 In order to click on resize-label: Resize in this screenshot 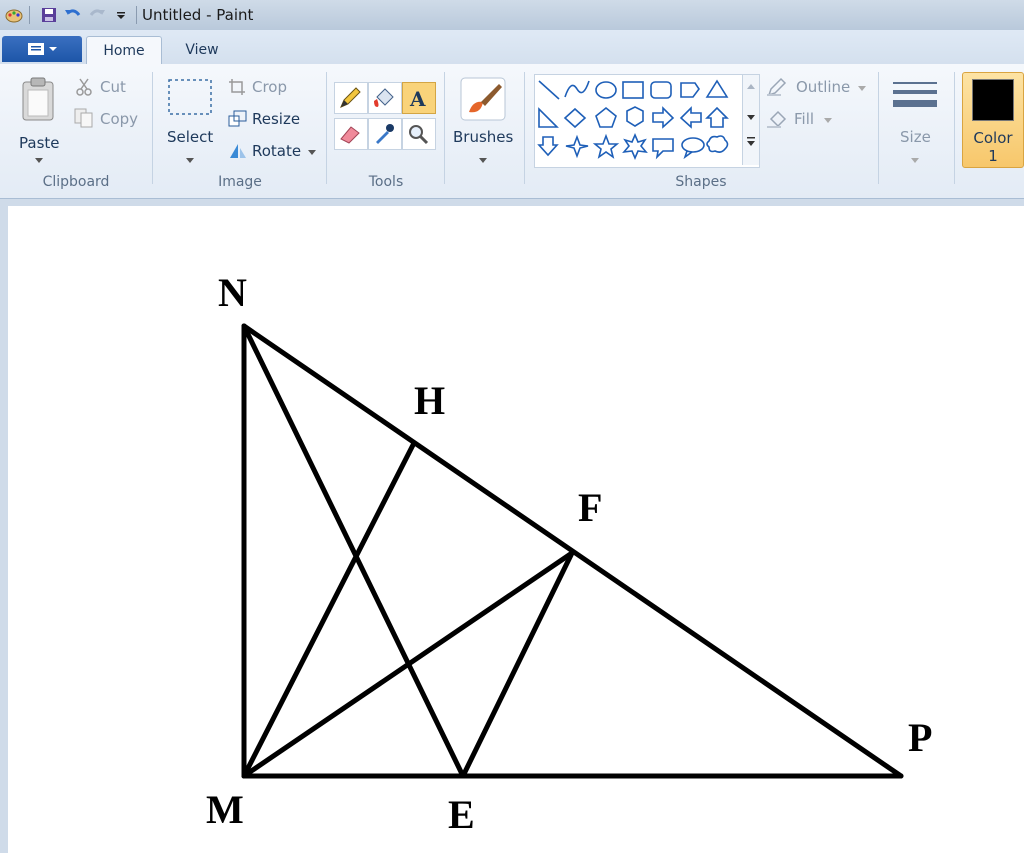, I will do `click(276, 119)`.